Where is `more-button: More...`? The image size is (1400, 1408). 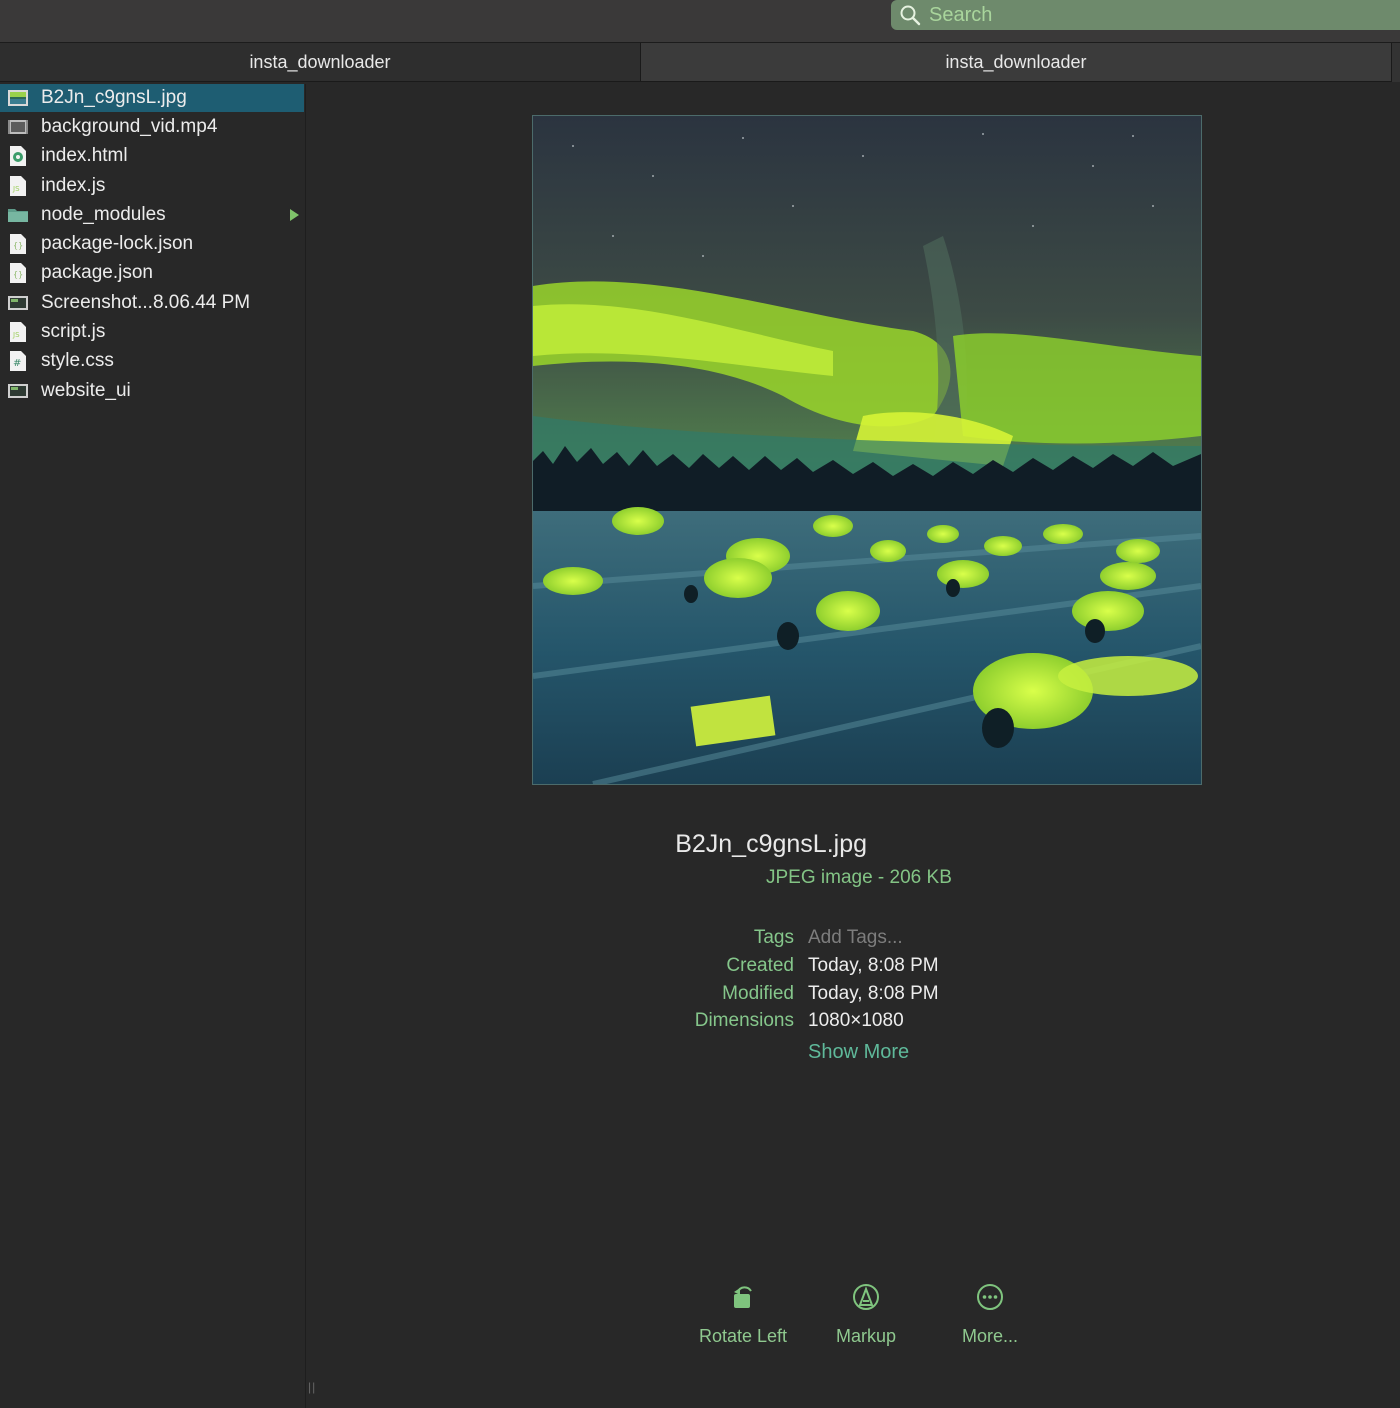
more-button: More... is located at coordinates (990, 1314).